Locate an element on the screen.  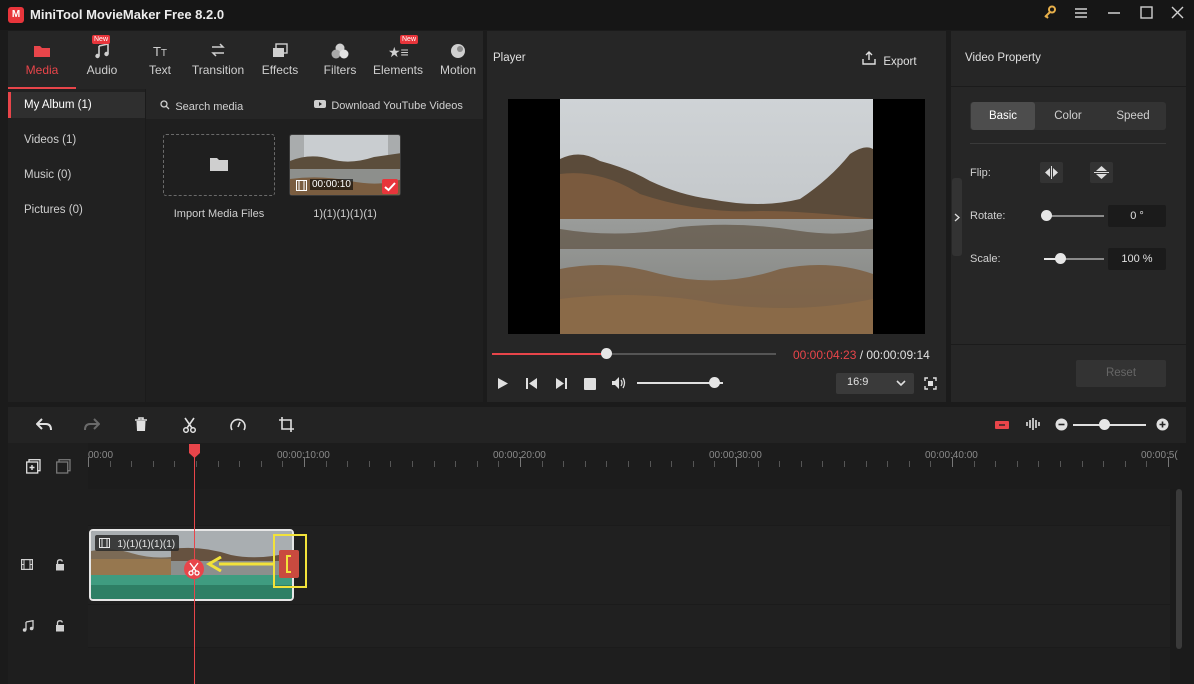
tab-color: Color is located at coordinates (1068, 116).